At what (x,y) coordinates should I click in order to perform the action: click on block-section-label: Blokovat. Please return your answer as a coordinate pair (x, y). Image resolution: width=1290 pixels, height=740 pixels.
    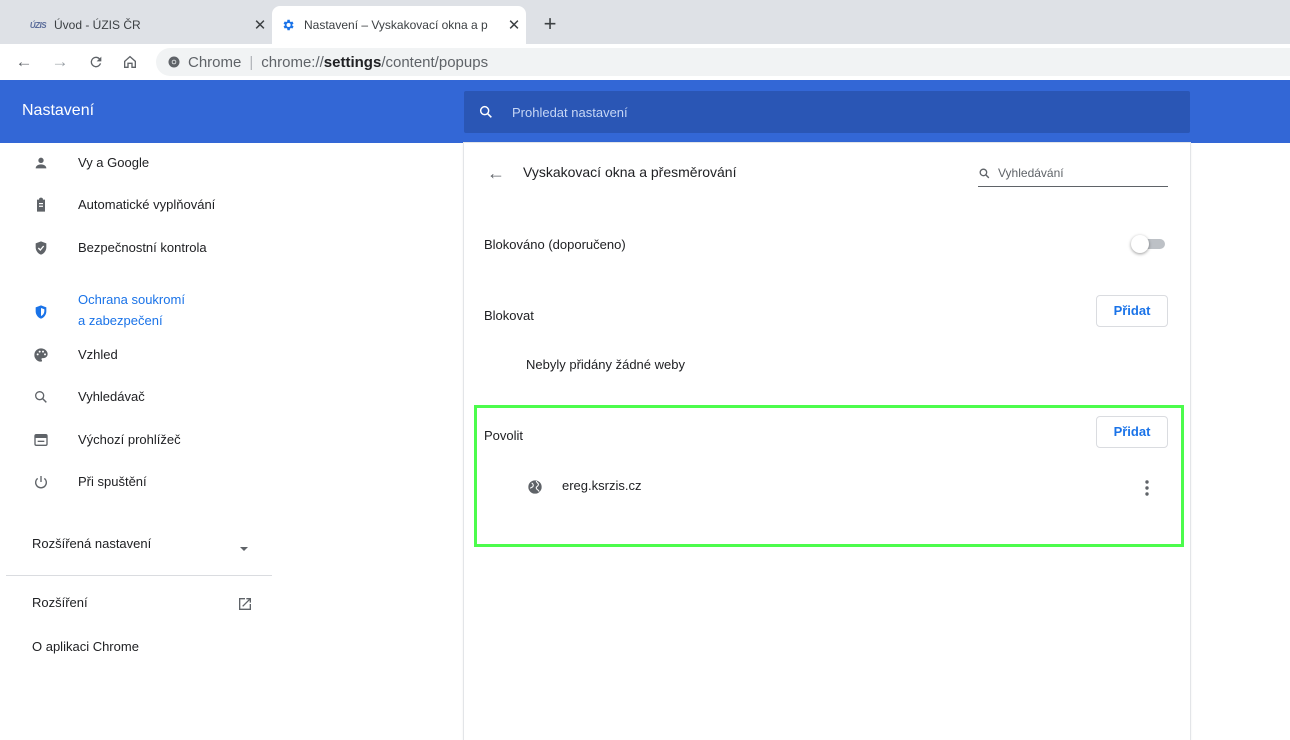
    Looking at the image, I should click on (509, 315).